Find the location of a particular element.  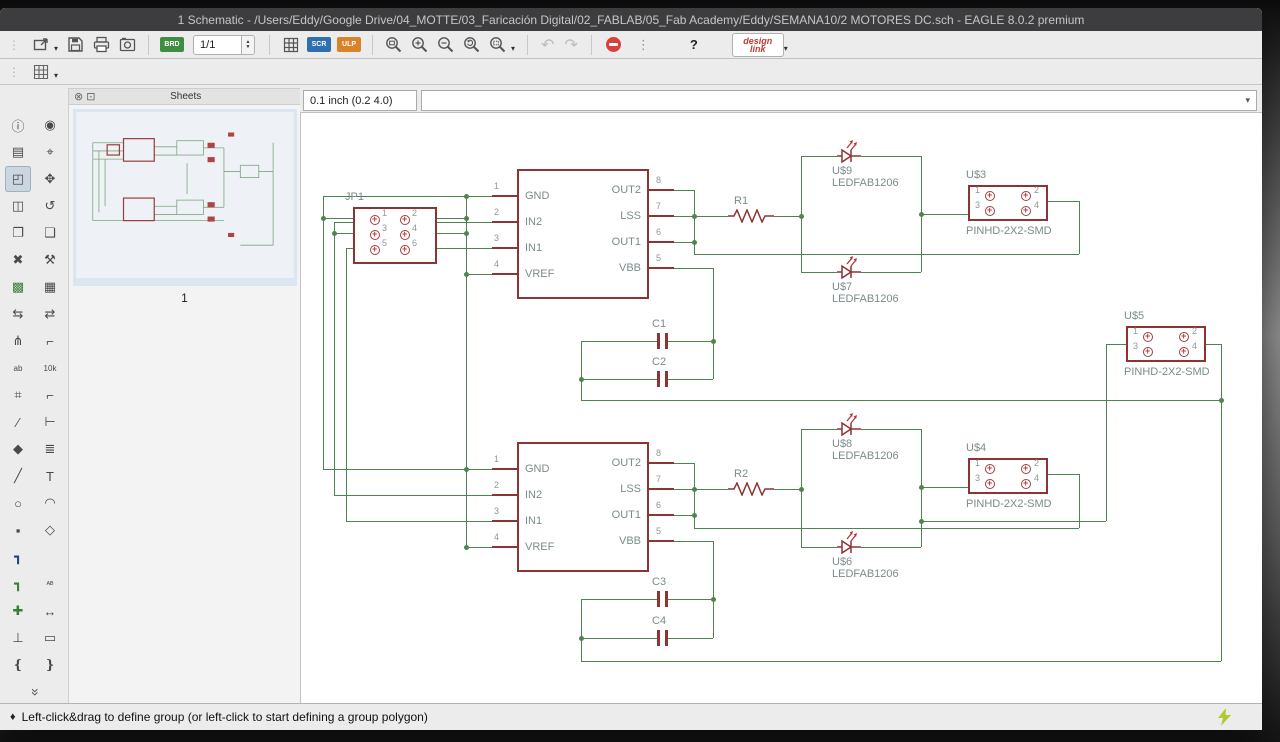

display-tool-icon: ▤ is located at coordinates (18, 152).